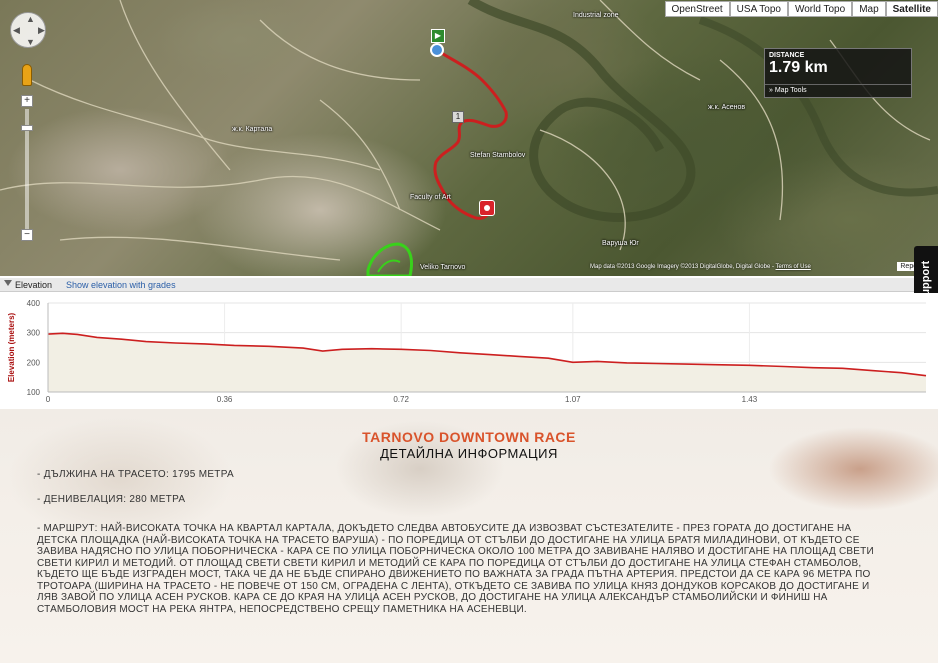 The height and width of the screenshot is (663, 938). Describe the element at coordinates (30, 19) in the screenshot. I see `pan-up-icon: ▲` at that location.